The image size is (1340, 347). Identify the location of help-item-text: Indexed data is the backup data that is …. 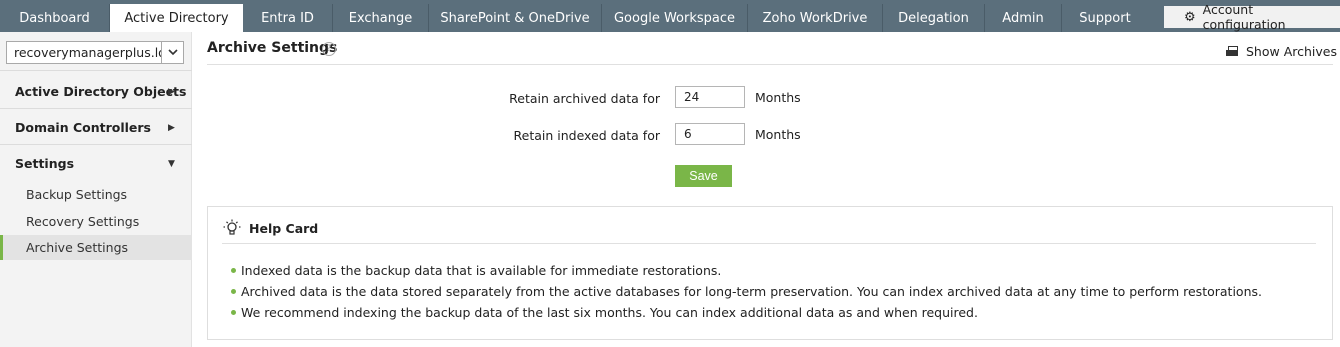
(481, 270).